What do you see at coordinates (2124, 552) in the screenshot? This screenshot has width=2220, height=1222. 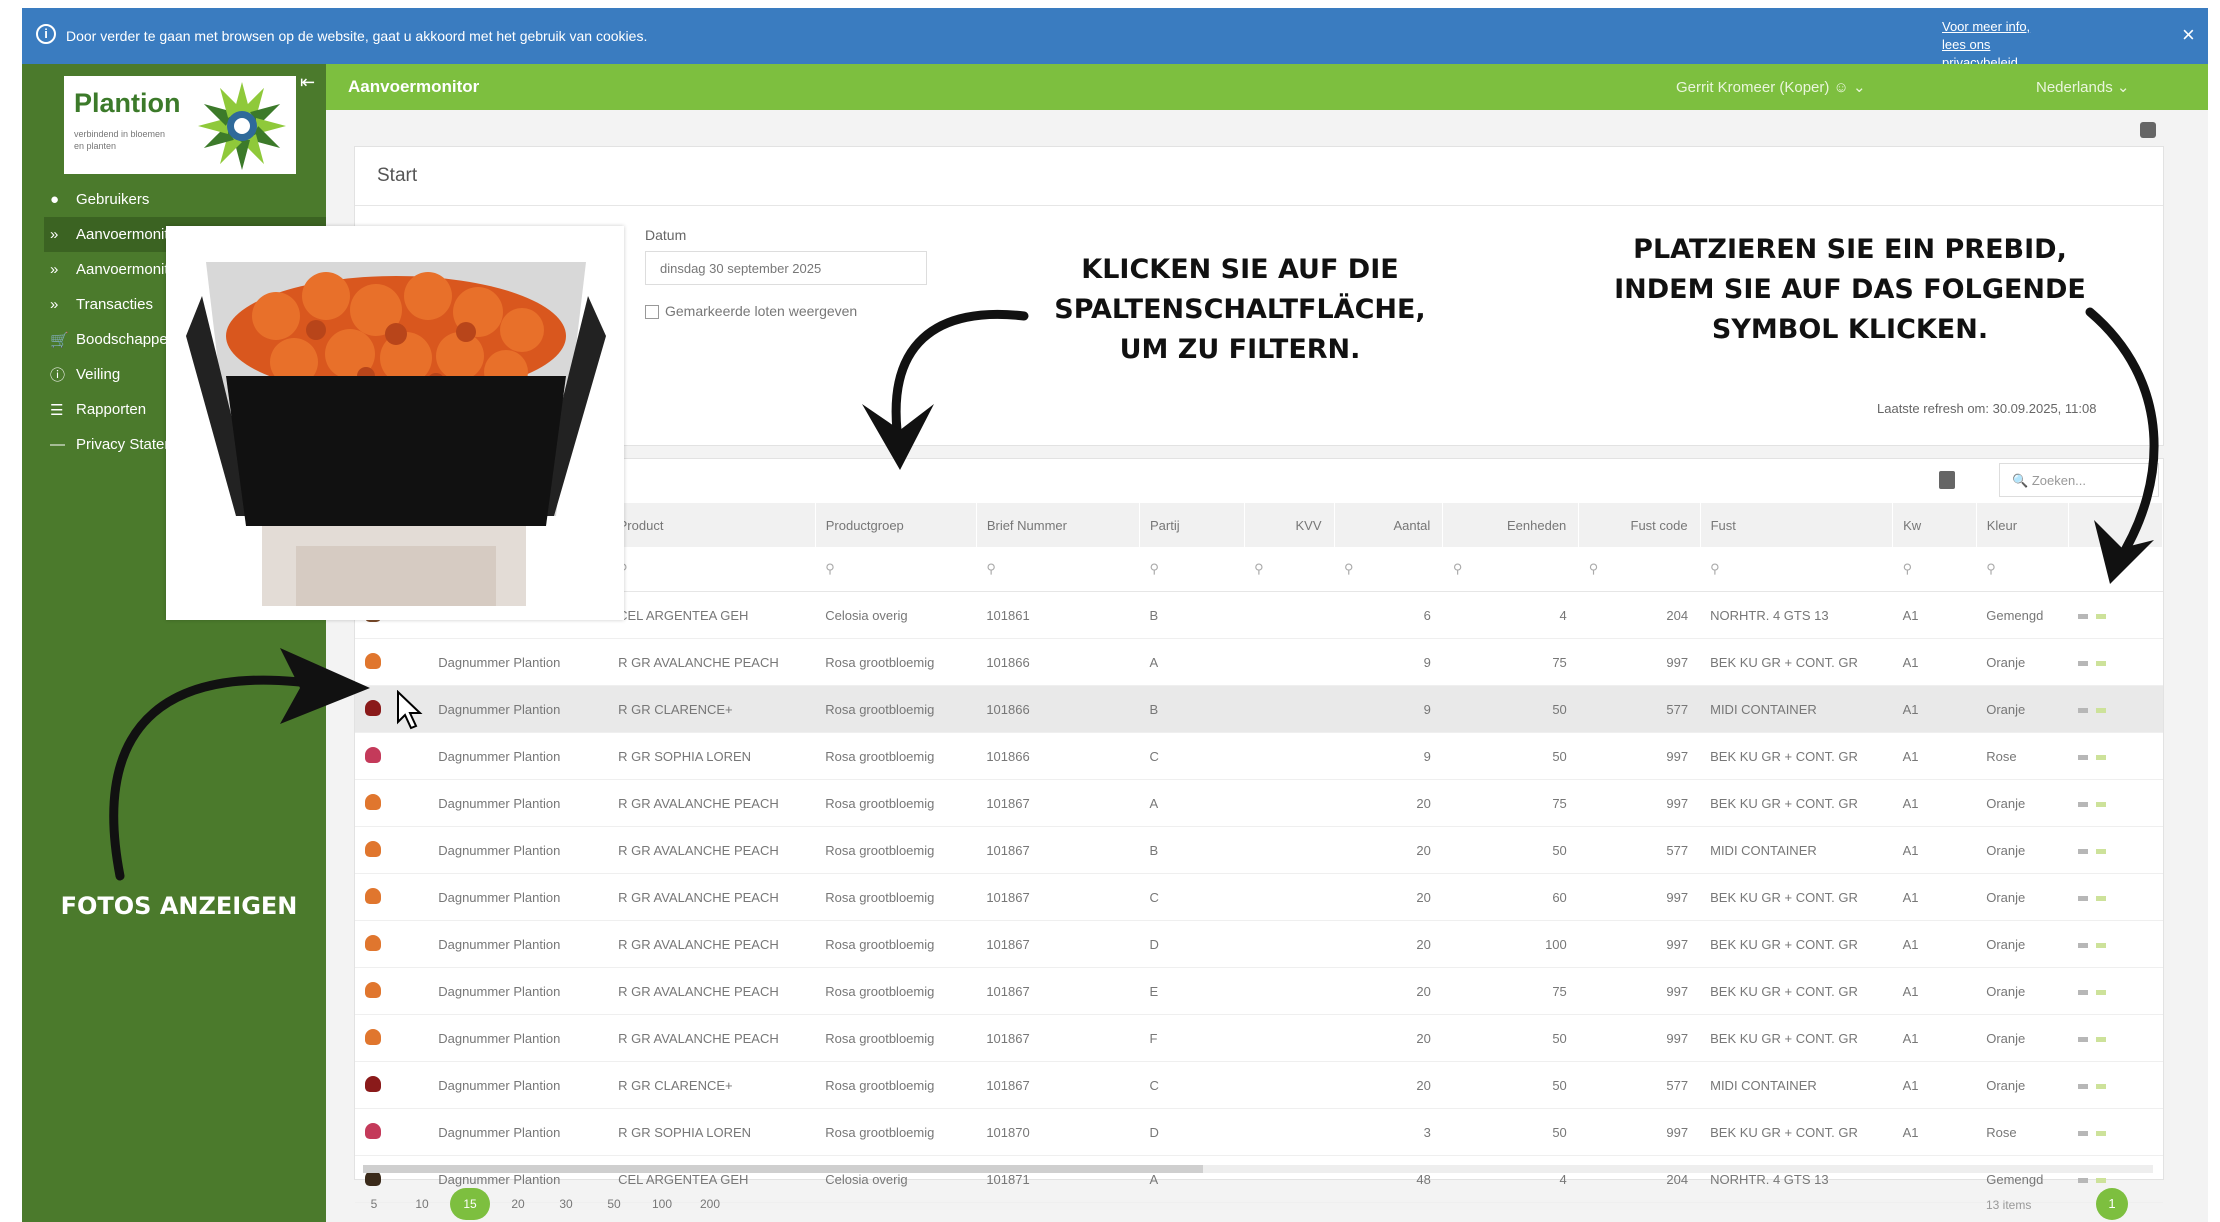 I see `prebid-arrow-head` at bounding box center [2124, 552].